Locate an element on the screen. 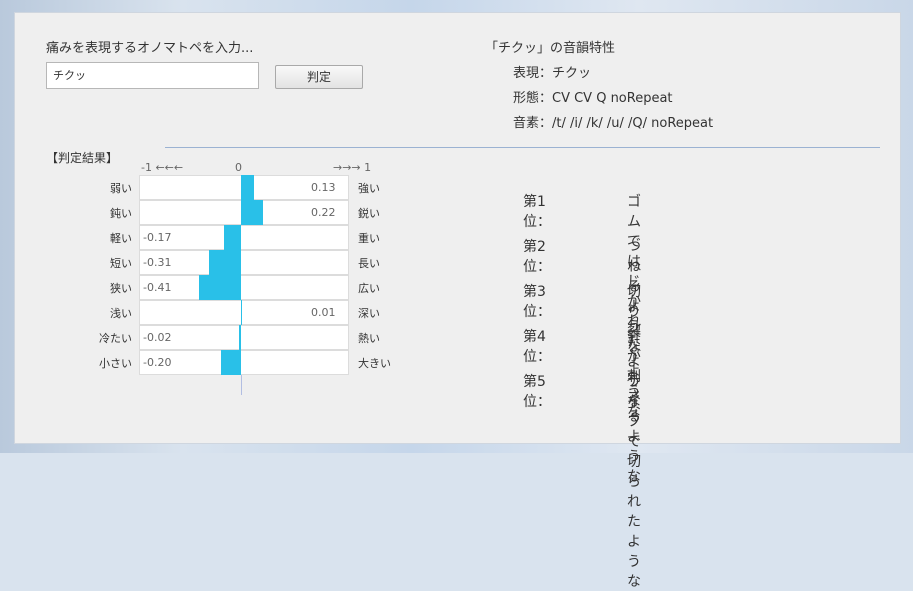 This screenshot has width=913, height=591. chart-value: -0.02 is located at coordinates (157, 337).